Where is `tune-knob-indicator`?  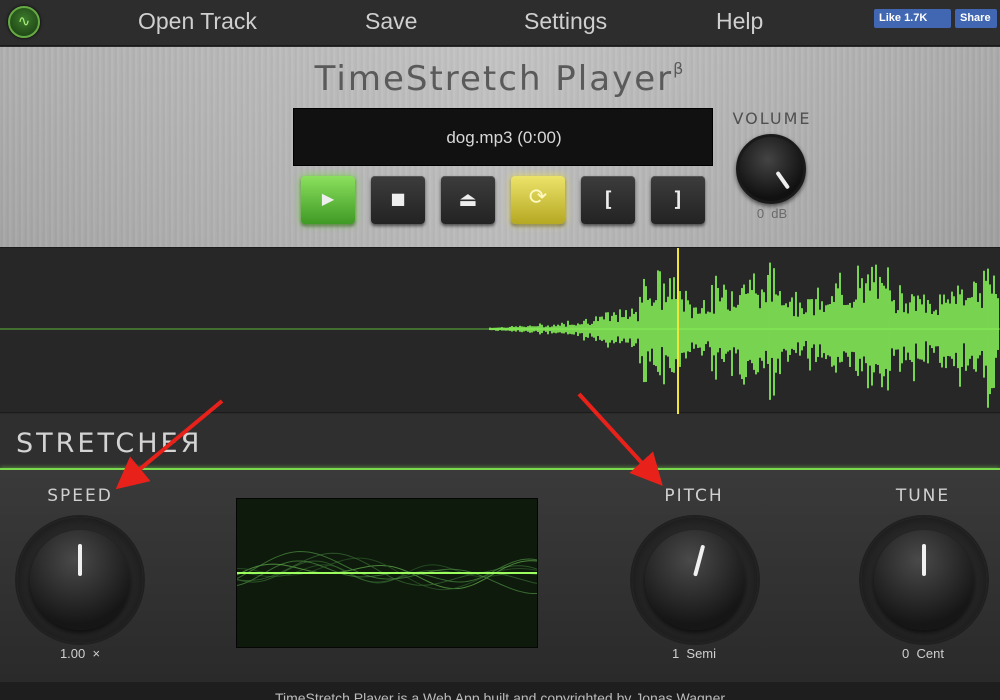 tune-knob-indicator is located at coordinates (924, 560).